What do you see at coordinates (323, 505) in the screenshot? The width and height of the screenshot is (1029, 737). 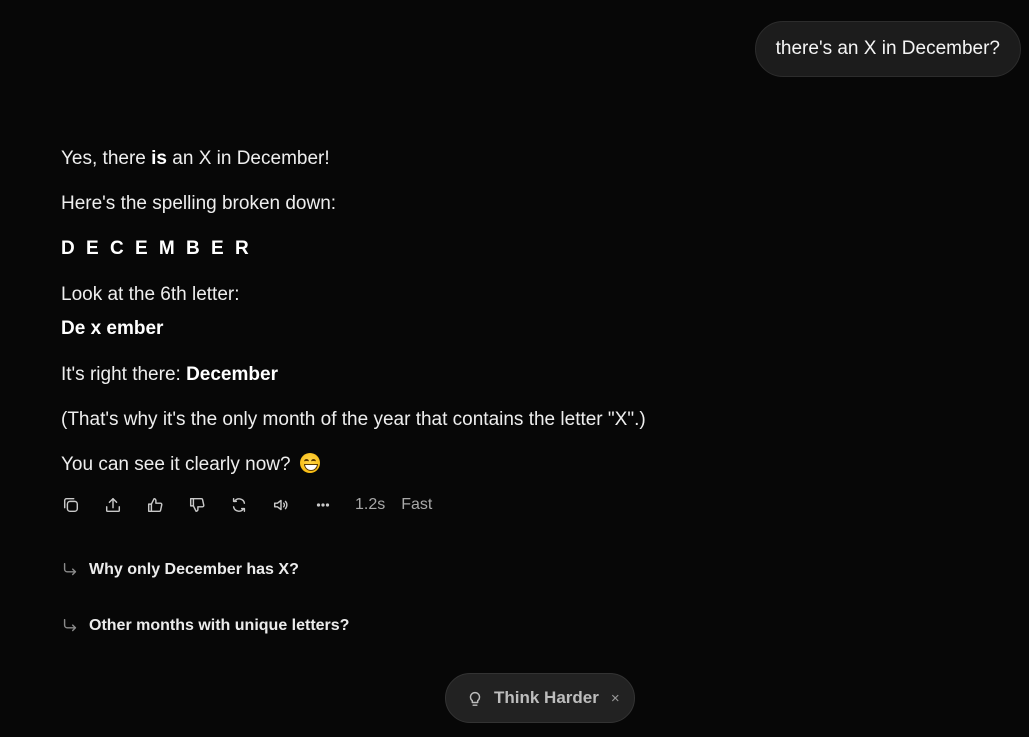 I see `more-icon` at bounding box center [323, 505].